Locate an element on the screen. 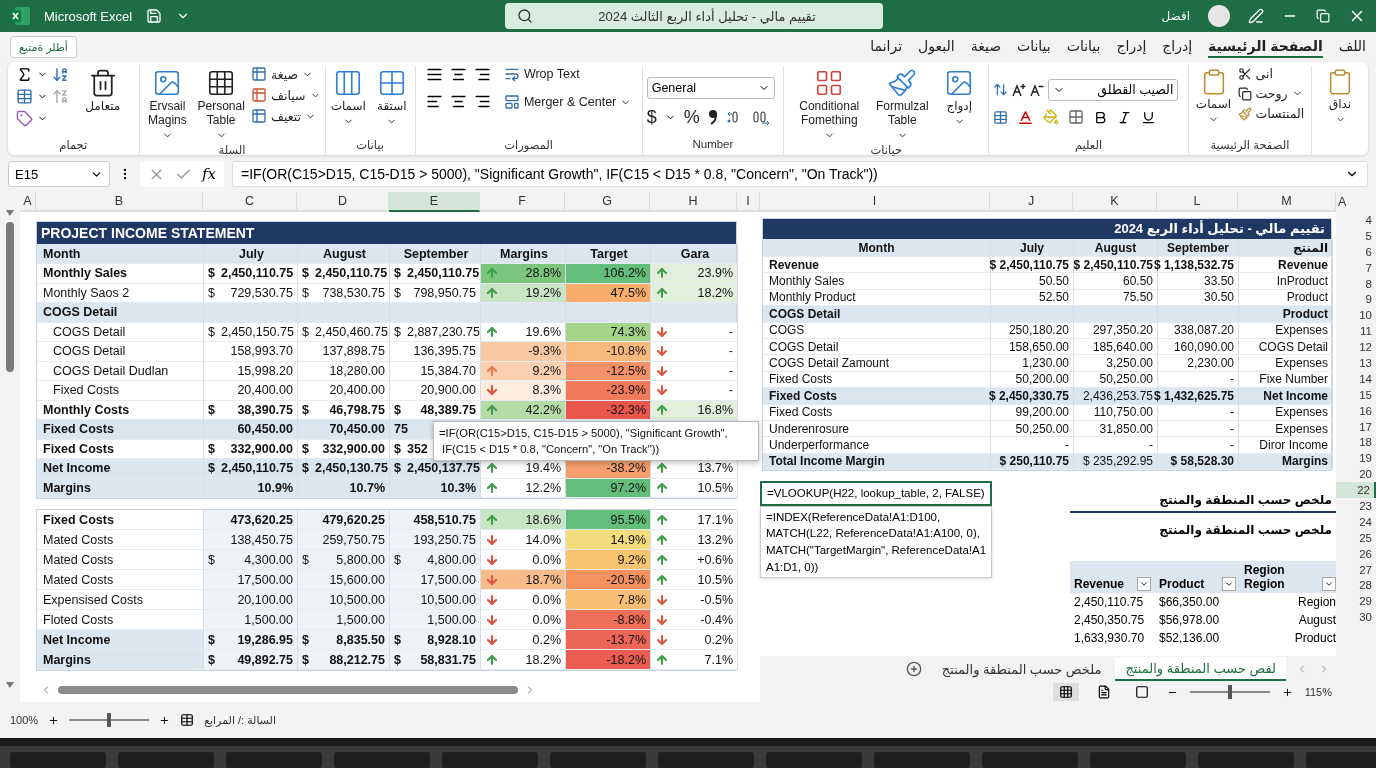  column-header: B is located at coordinates (119, 202).